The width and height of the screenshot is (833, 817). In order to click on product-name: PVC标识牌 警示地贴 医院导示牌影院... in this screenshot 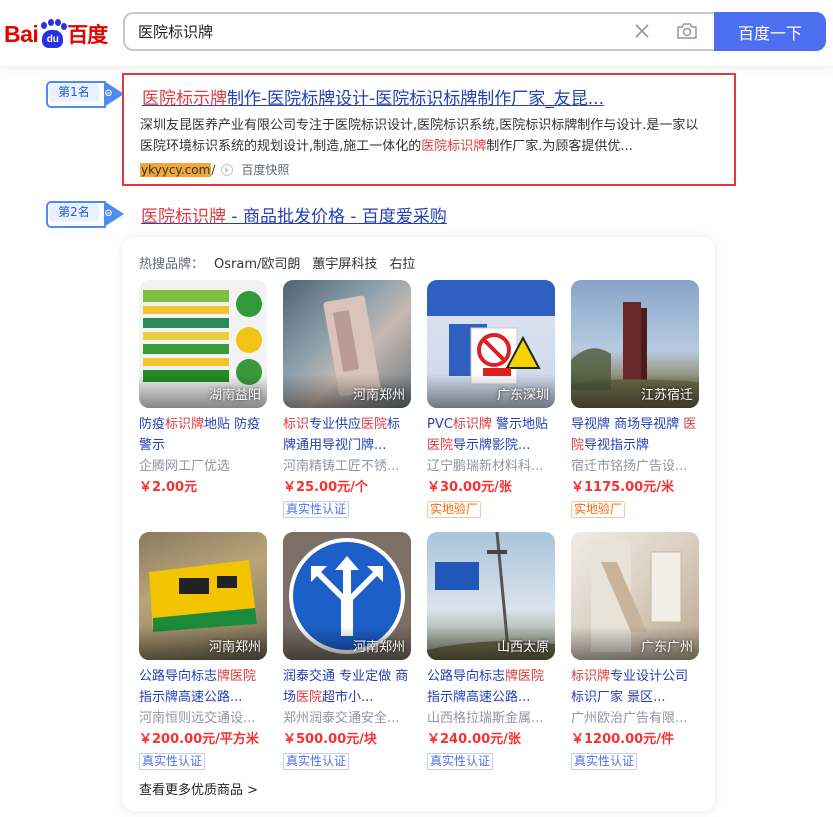, I will do `click(491, 435)`.